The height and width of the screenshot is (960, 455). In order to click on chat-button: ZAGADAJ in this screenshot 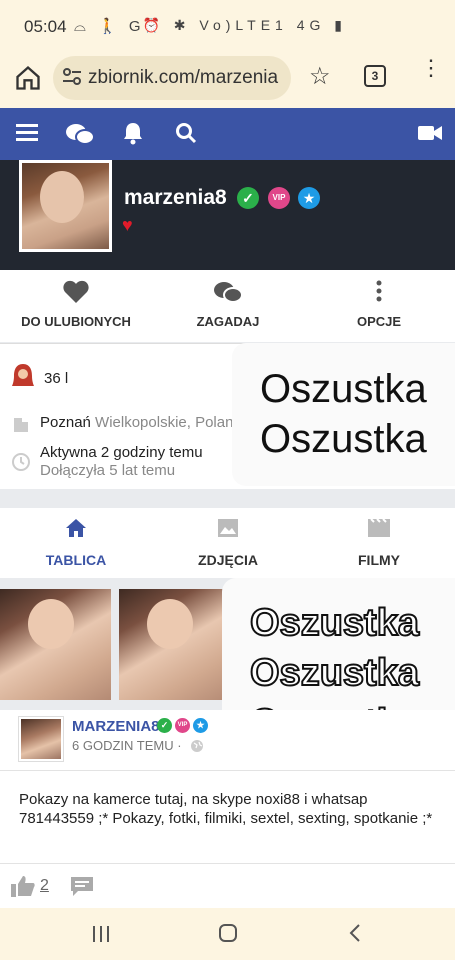, I will do `click(228, 306)`.